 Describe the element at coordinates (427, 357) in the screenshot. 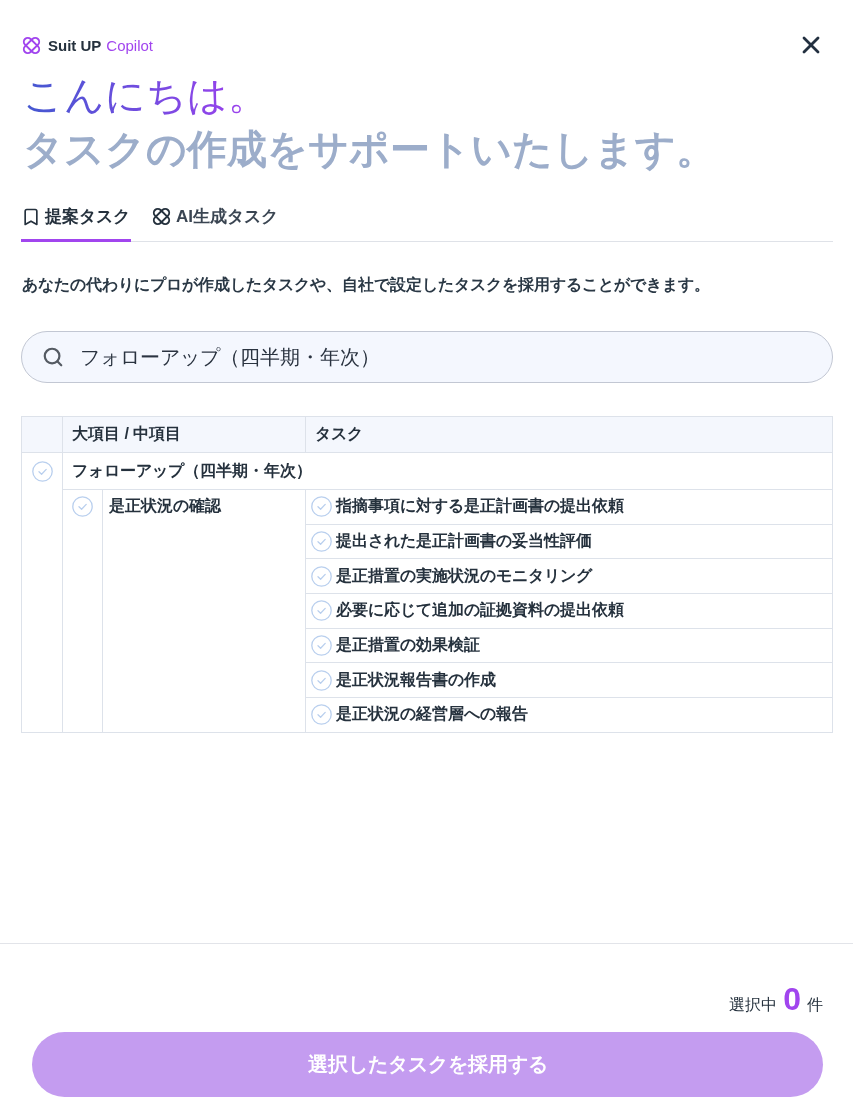

I see `search-field: フォローアップ（四半期・年次）` at that location.